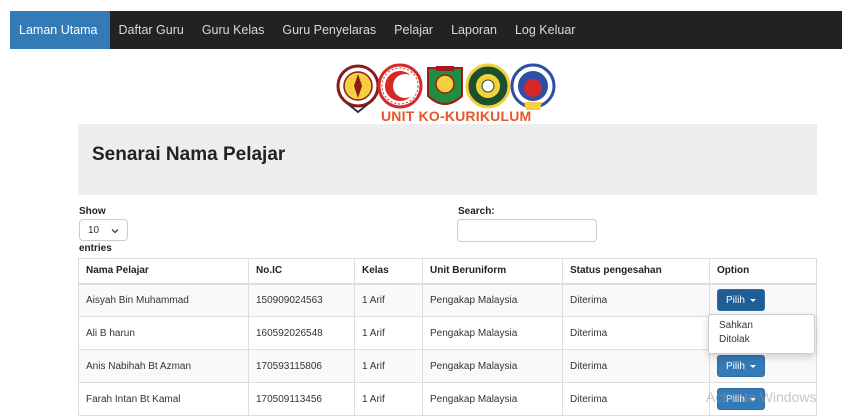  Describe the element at coordinates (163, 300) in the screenshot. I see `cell-nama: Aisyah Bin Muhammad` at that location.